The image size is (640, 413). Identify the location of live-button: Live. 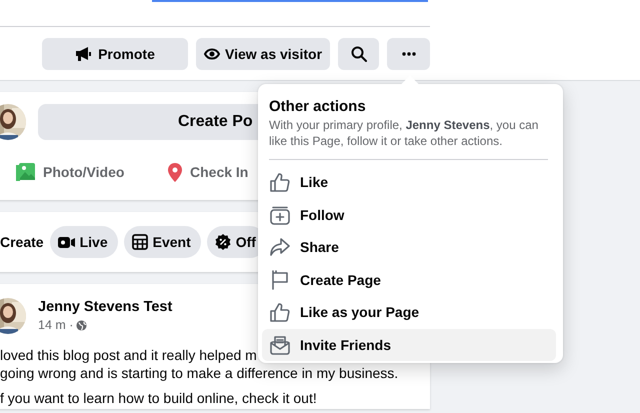
(84, 242).